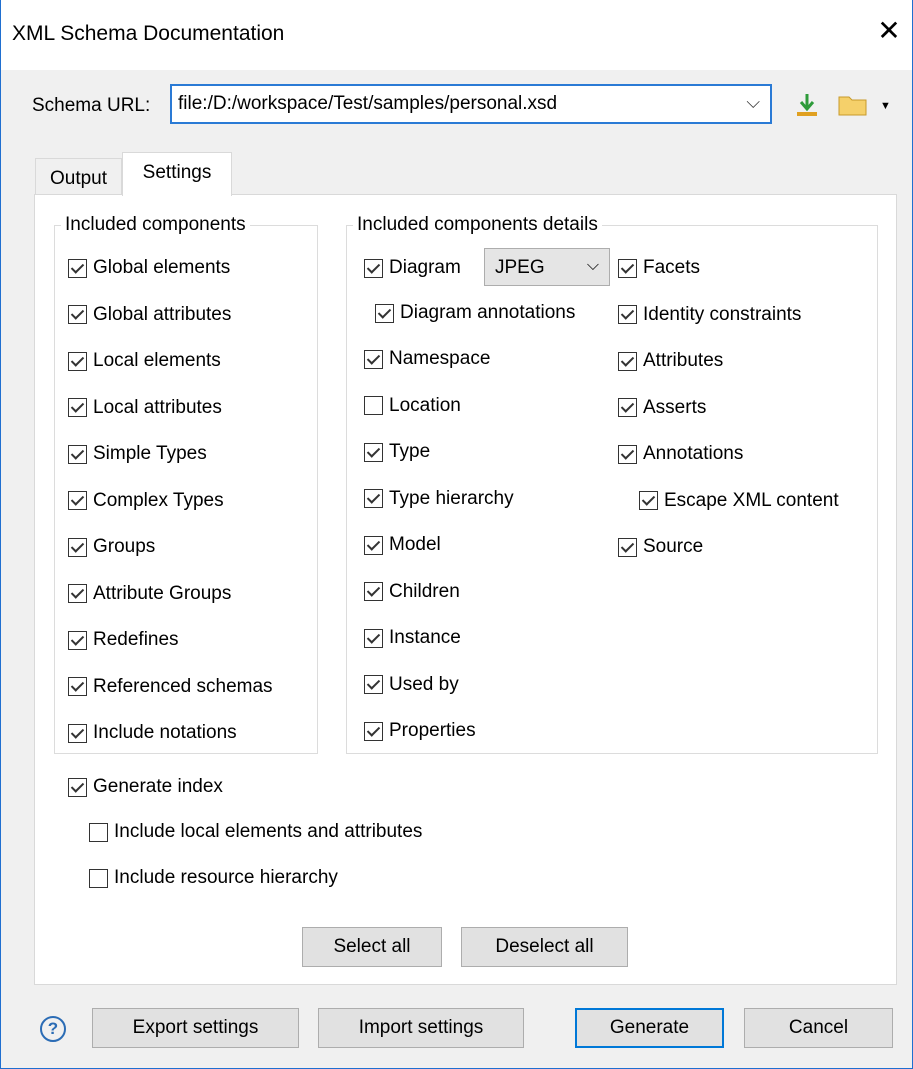  What do you see at coordinates (424, 684) in the screenshot?
I see `used-by-label: Used by` at bounding box center [424, 684].